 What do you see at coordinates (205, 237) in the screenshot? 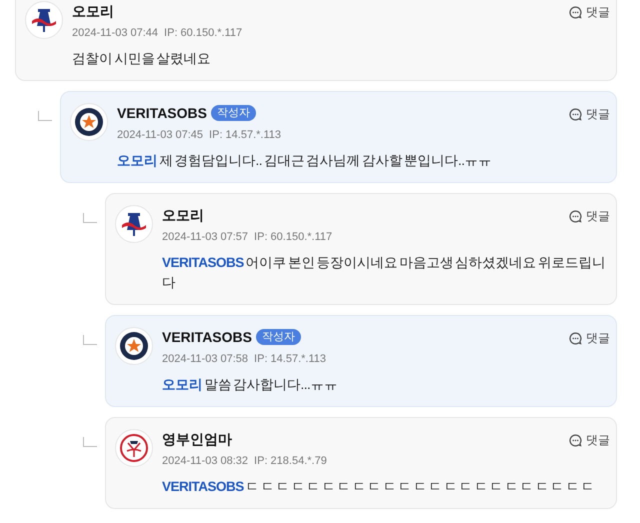
I see `comment-time: 2024-11-03 07:57` at bounding box center [205, 237].